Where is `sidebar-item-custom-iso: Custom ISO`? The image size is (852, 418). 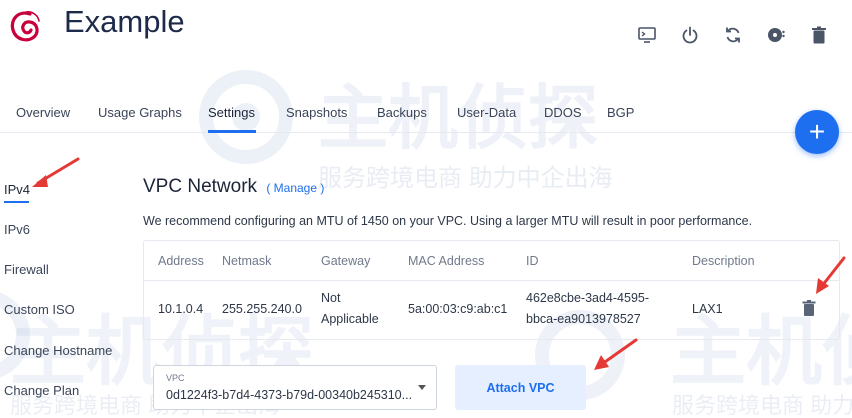 sidebar-item-custom-iso: Custom ISO is located at coordinates (39, 309).